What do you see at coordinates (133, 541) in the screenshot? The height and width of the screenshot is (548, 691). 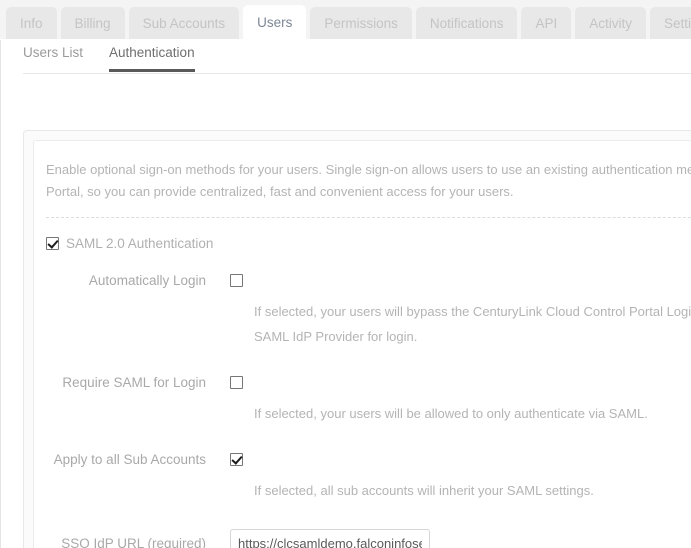 I see `sso-idp-url-label: SSO IdP URL (required)` at bounding box center [133, 541].